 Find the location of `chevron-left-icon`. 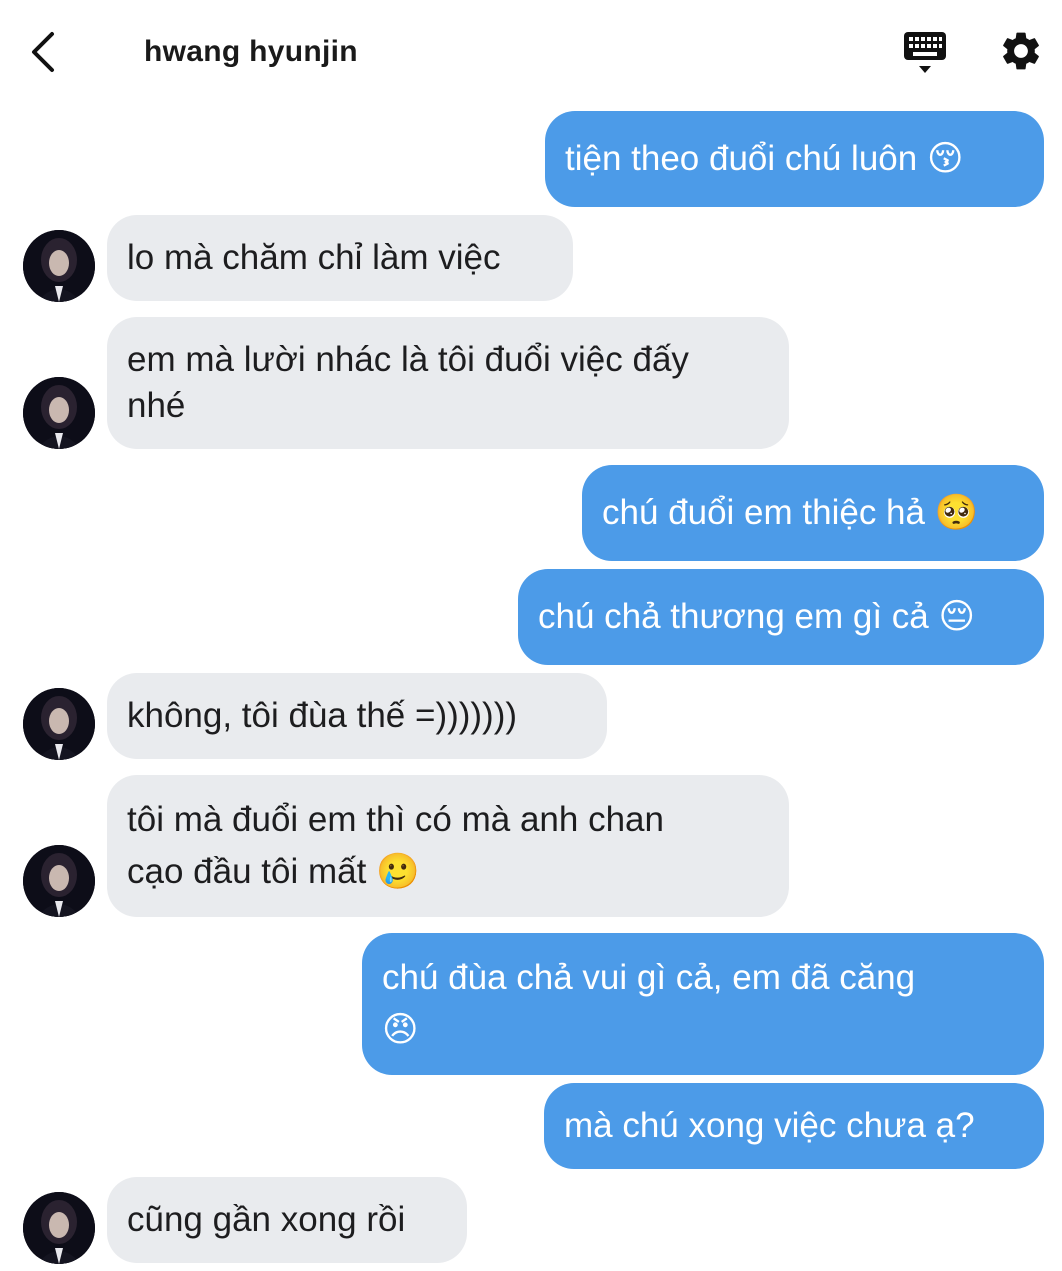

chevron-left-icon is located at coordinates (43, 52).